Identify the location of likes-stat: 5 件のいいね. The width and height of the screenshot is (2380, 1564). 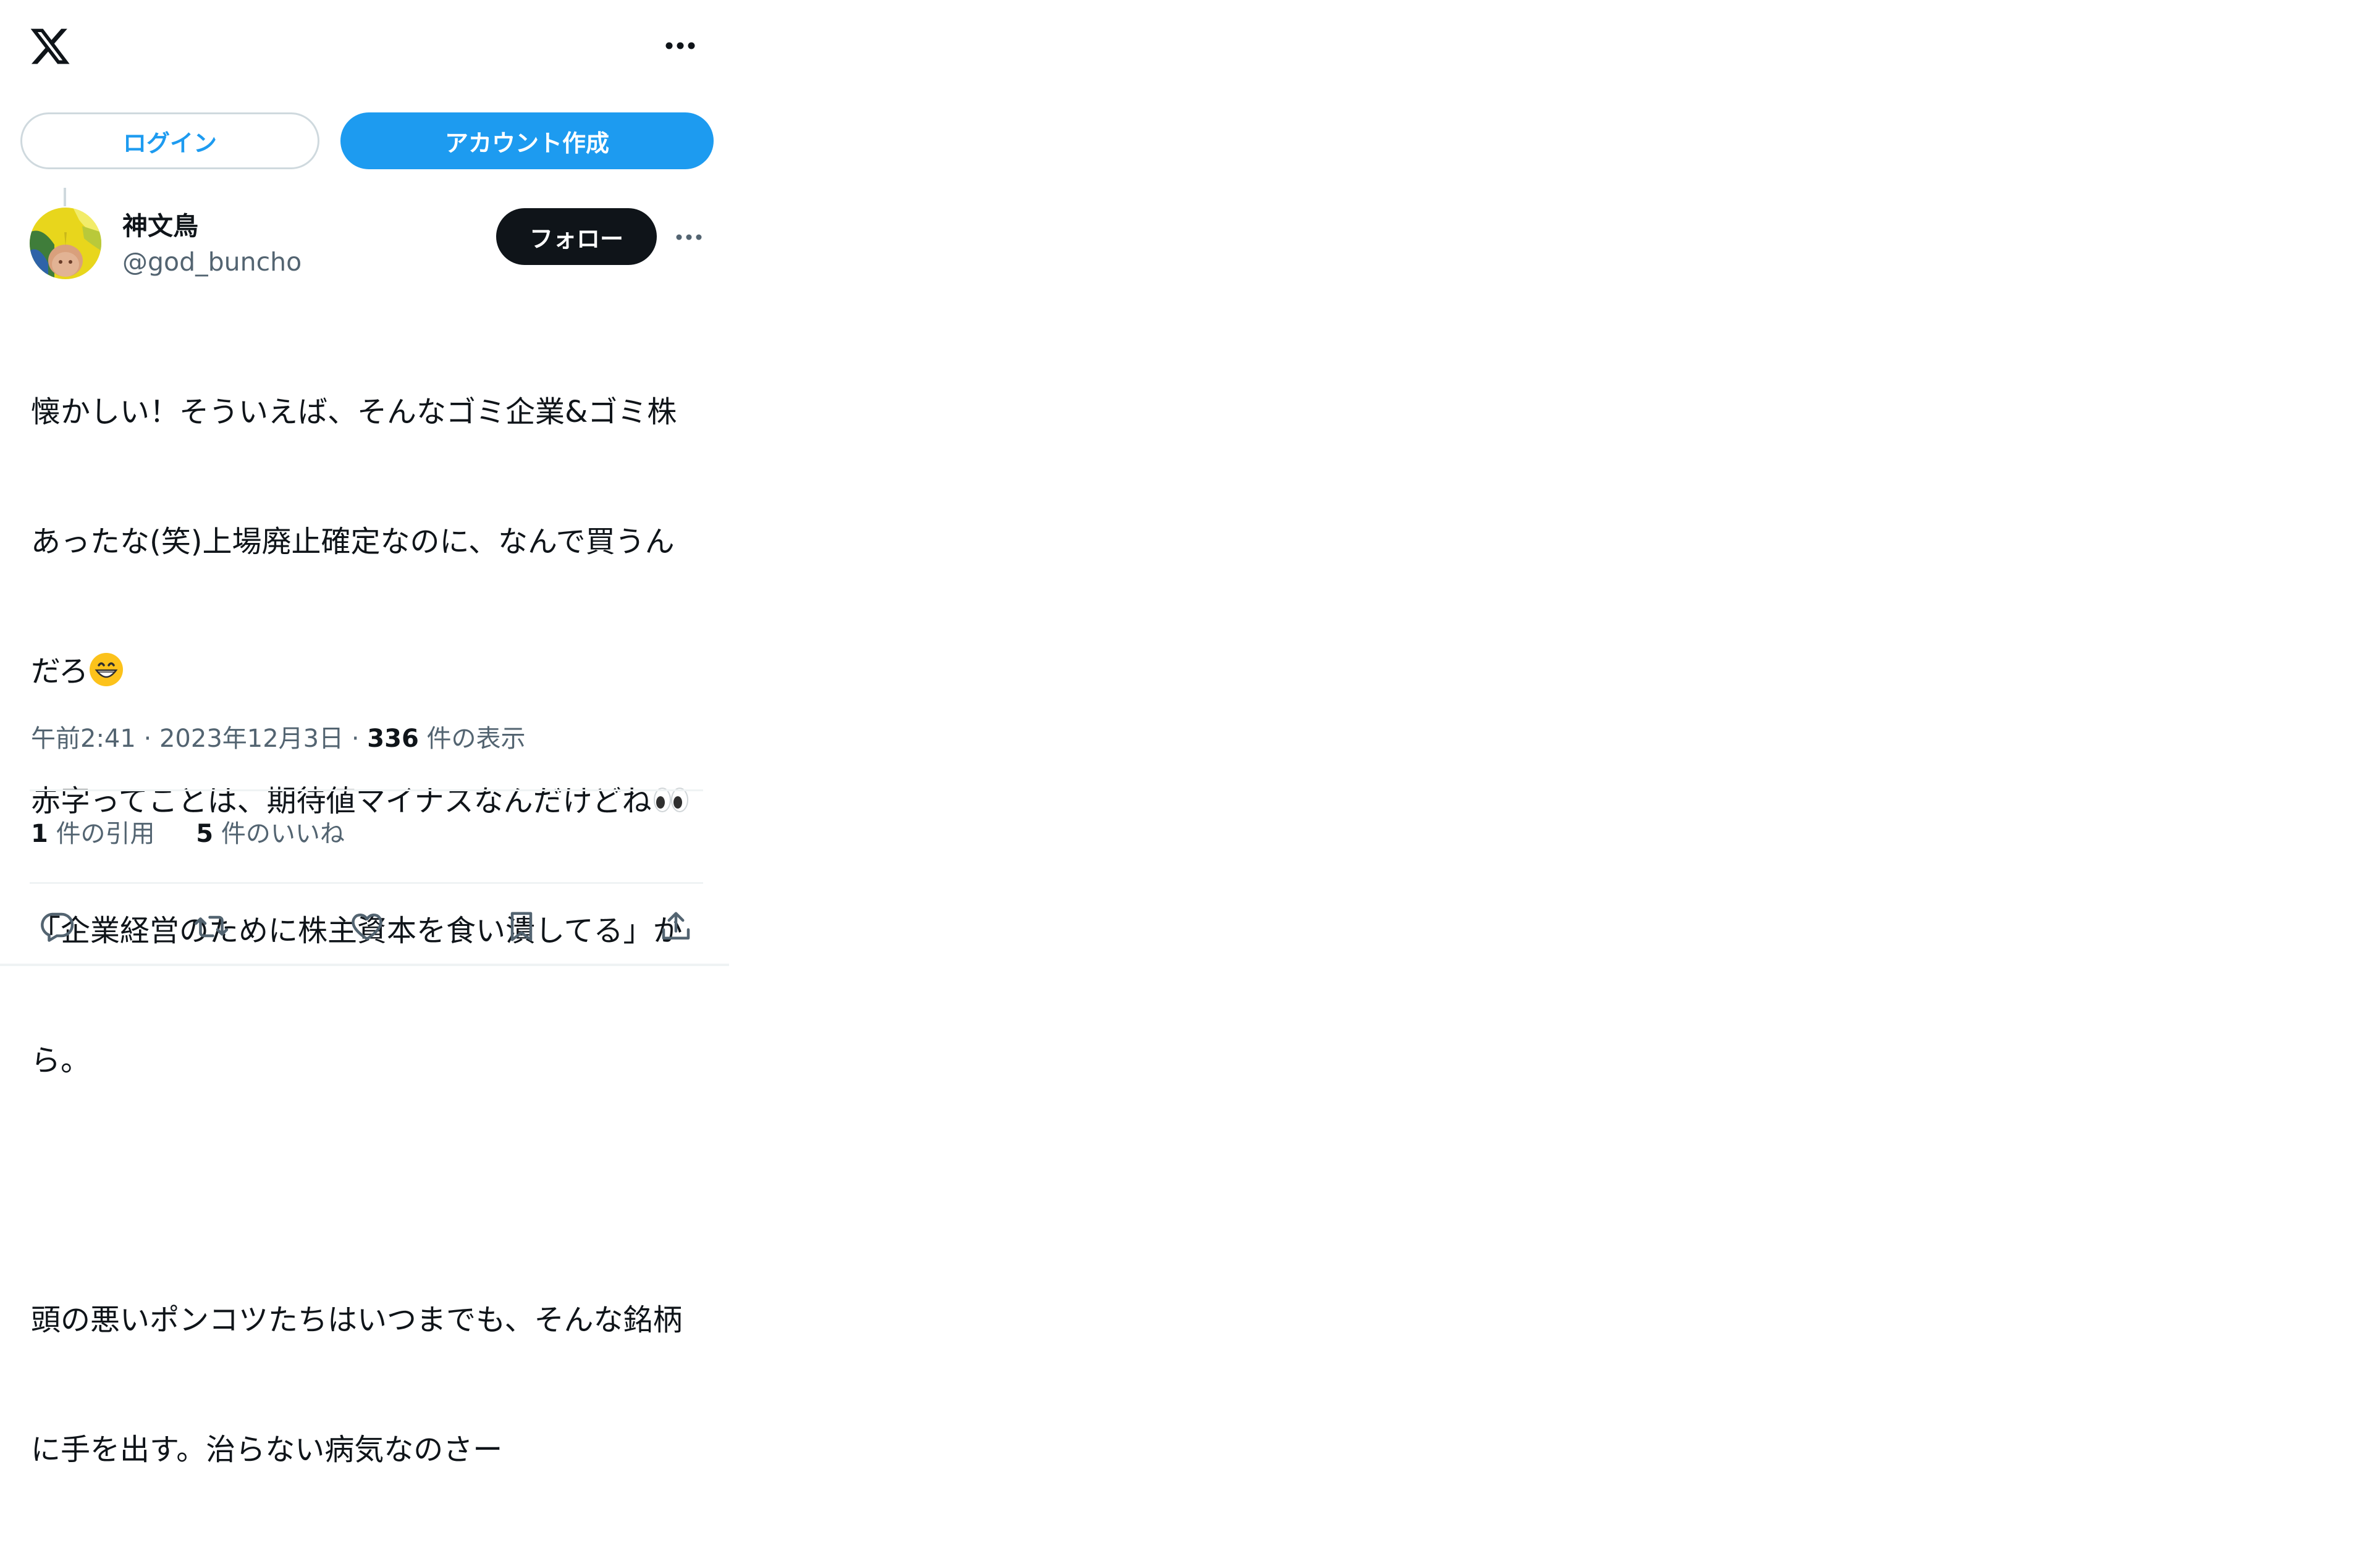
(270, 834).